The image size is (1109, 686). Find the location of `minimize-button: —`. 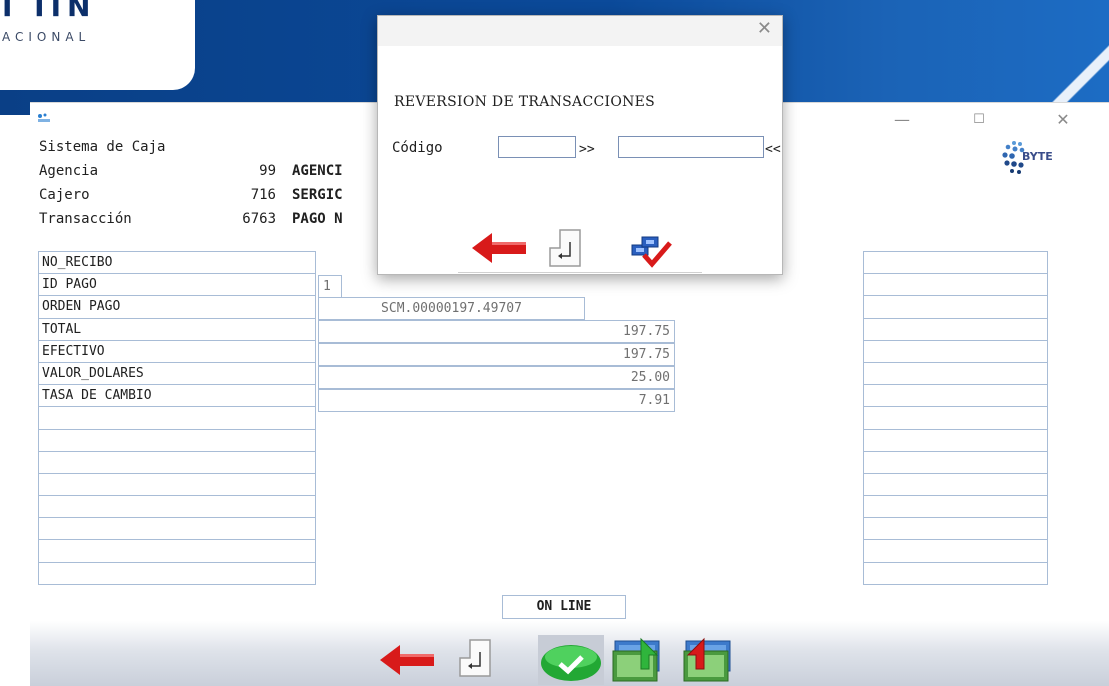

minimize-button: — is located at coordinates (902, 120).